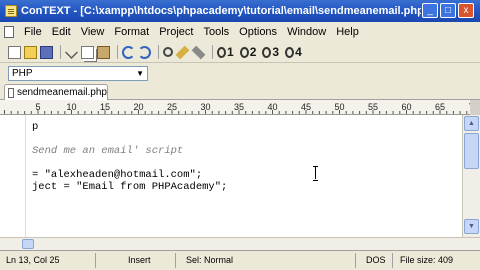  I want to click on quick-button-4-label: 4, so click(298, 52).